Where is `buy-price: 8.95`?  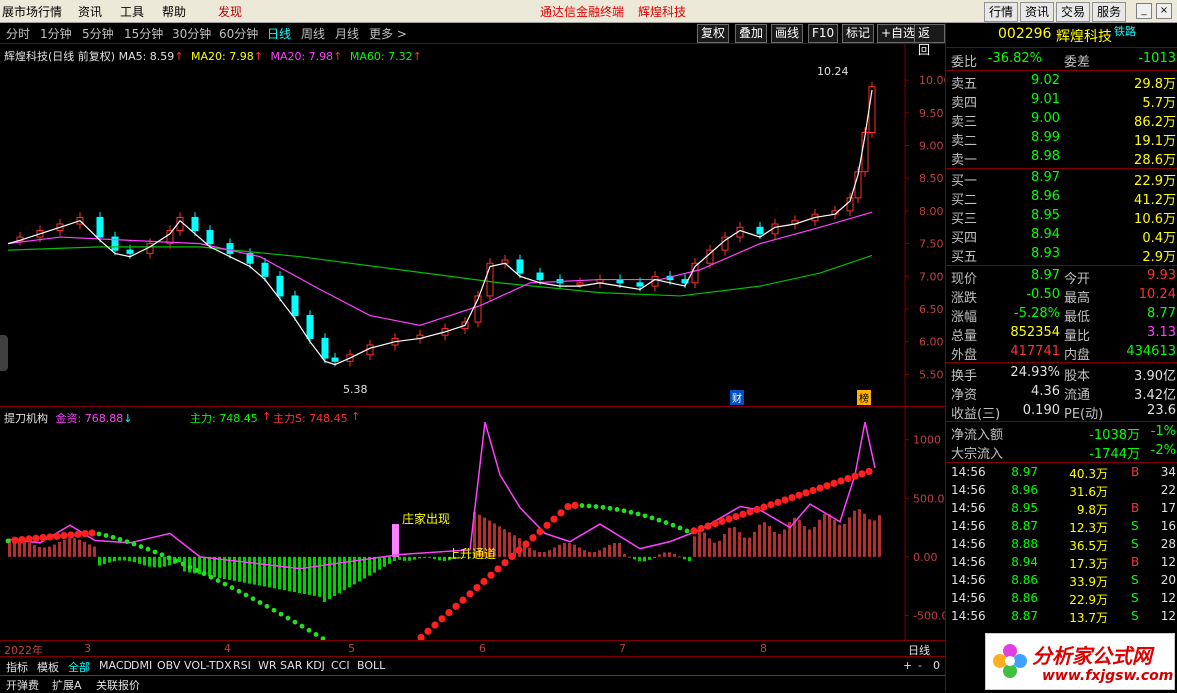 buy-price: 8.95 is located at coordinates (1045, 215).